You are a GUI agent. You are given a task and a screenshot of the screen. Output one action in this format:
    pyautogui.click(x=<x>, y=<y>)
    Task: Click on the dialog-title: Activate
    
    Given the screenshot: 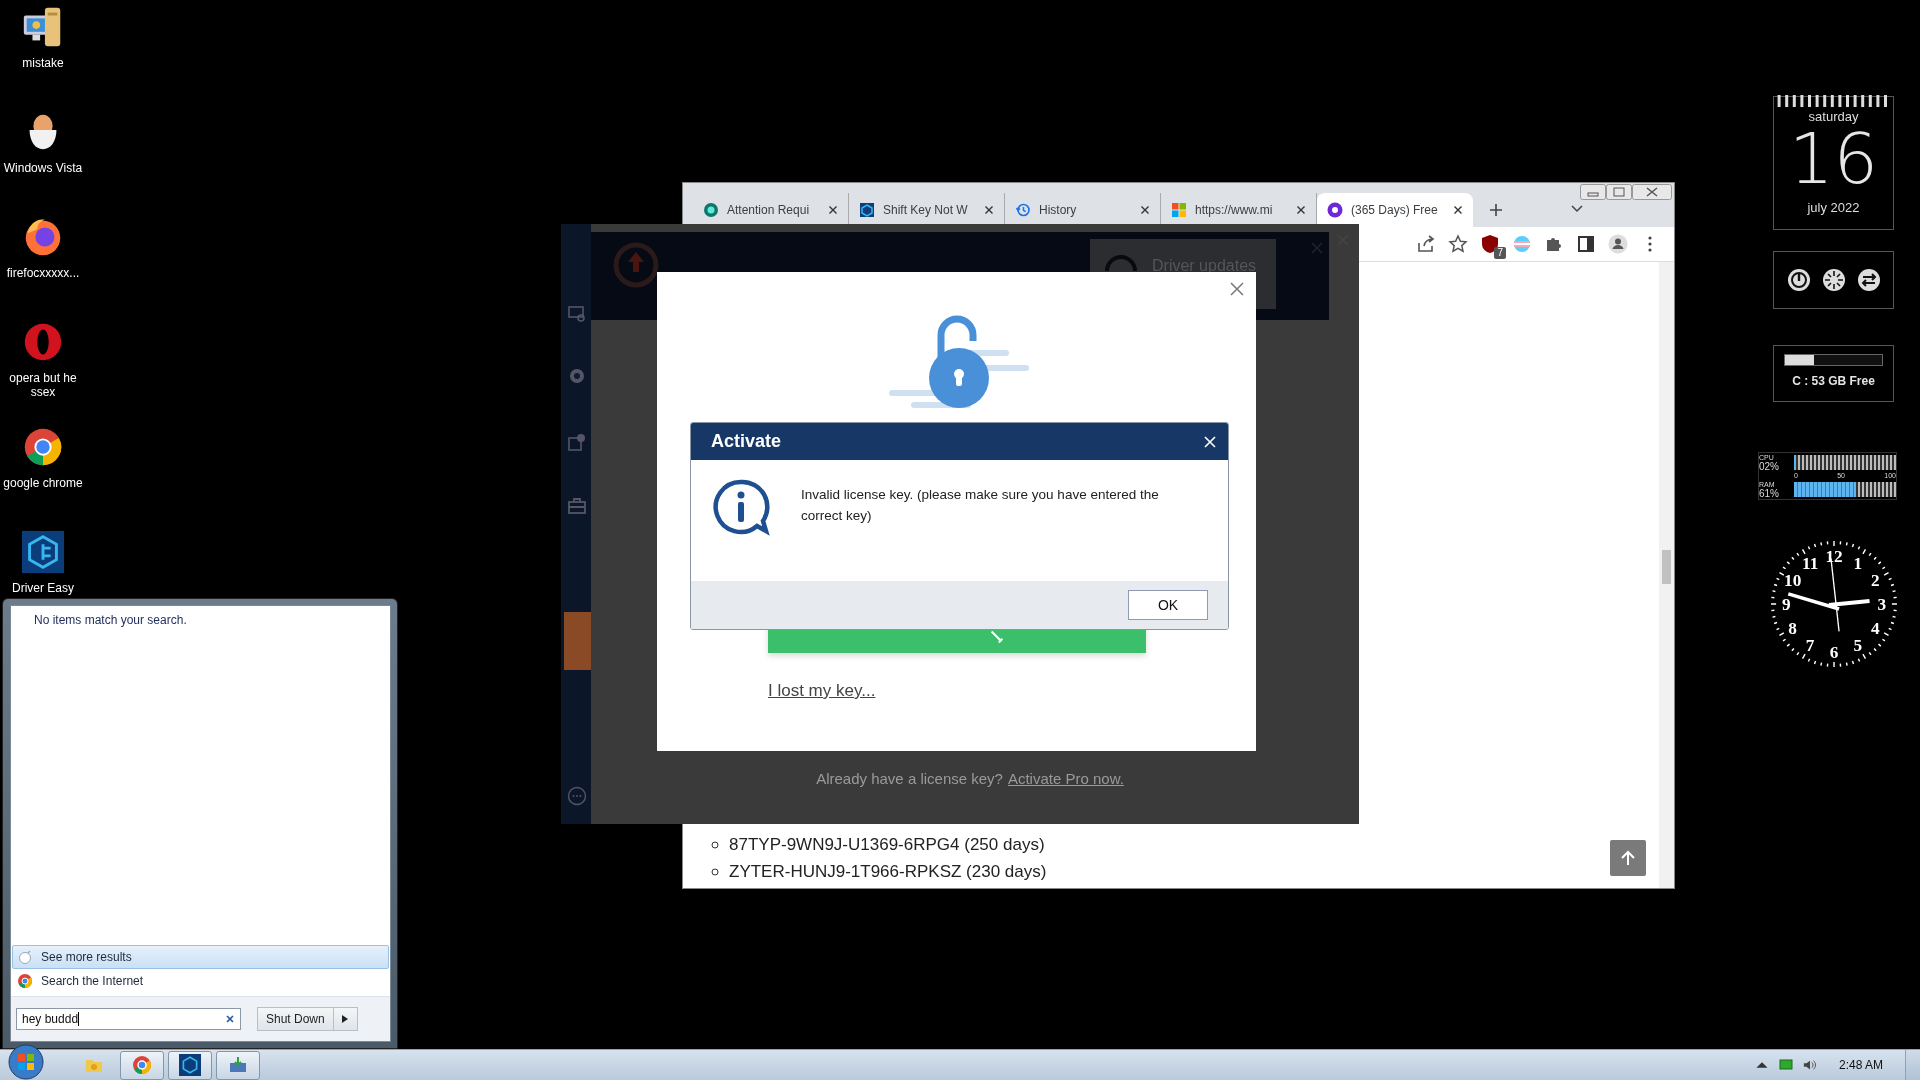 What is the action you would take?
    pyautogui.click(x=746, y=441)
    